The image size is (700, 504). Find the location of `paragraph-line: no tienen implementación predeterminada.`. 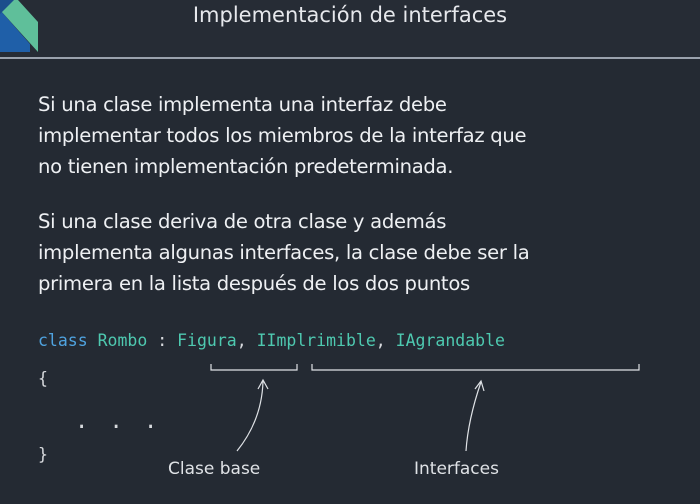

paragraph-line: no tienen implementación predeterminada. is located at coordinates (246, 166).